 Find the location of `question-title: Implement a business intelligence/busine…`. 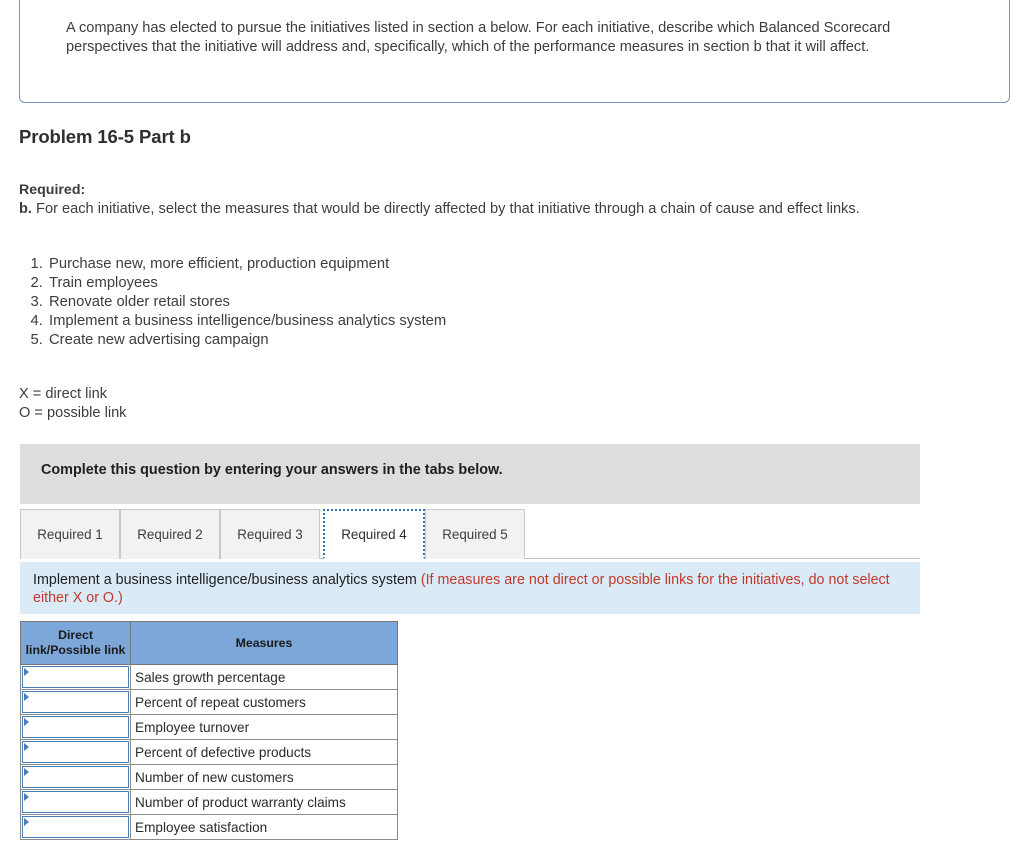

question-title: Implement a business intelligence/busine… is located at coordinates (225, 580).